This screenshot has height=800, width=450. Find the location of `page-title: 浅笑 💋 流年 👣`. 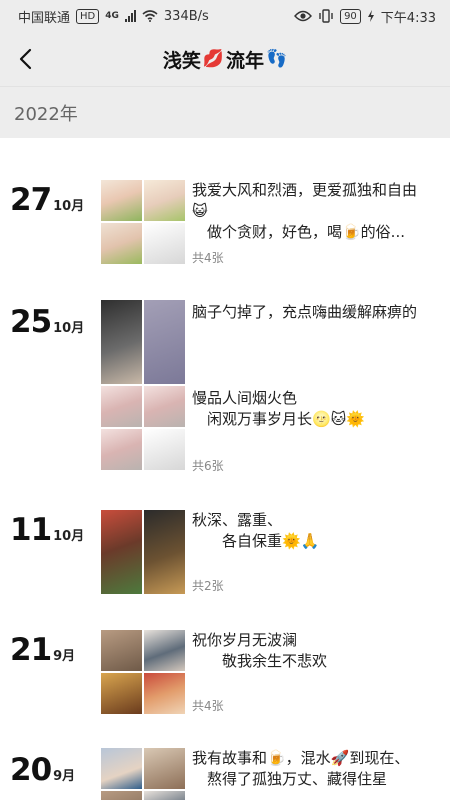

page-title: 浅笑 💋 流年 👣 is located at coordinates (225, 60).